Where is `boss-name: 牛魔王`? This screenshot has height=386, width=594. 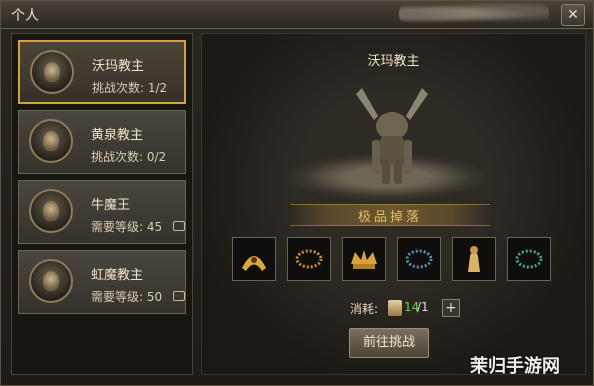 boss-name: 牛魔王 is located at coordinates (111, 205).